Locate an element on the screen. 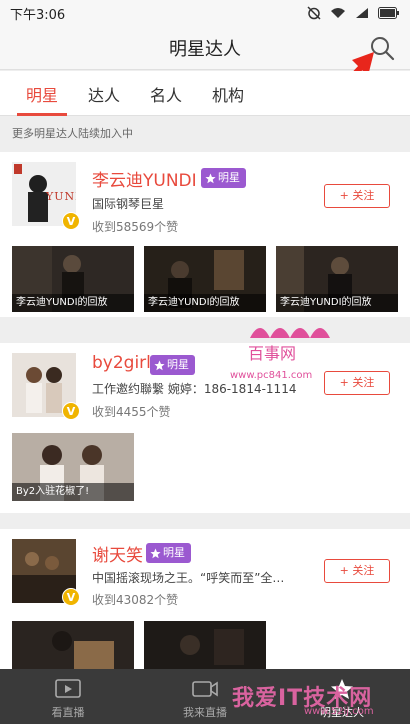  likes-count: 收到43082个赞 is located at coordinates (135, 600).